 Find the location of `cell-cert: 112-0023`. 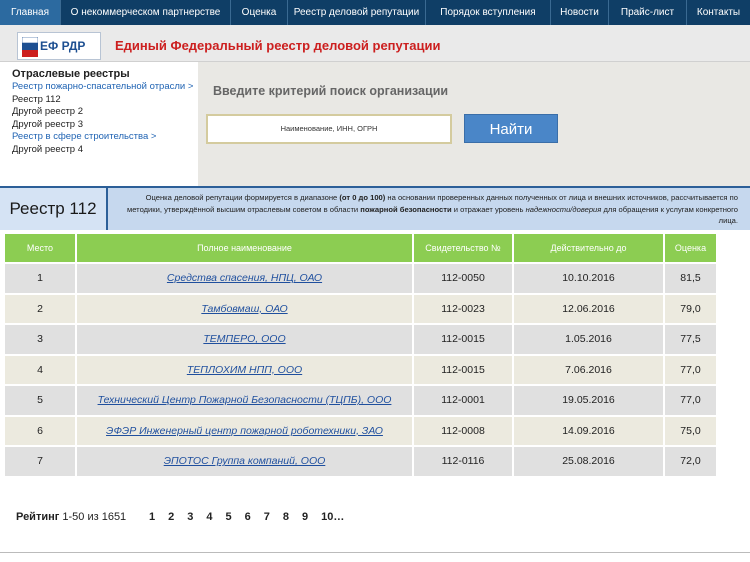

cell-cert: 112-0023 is located at coordinates (464, 308).